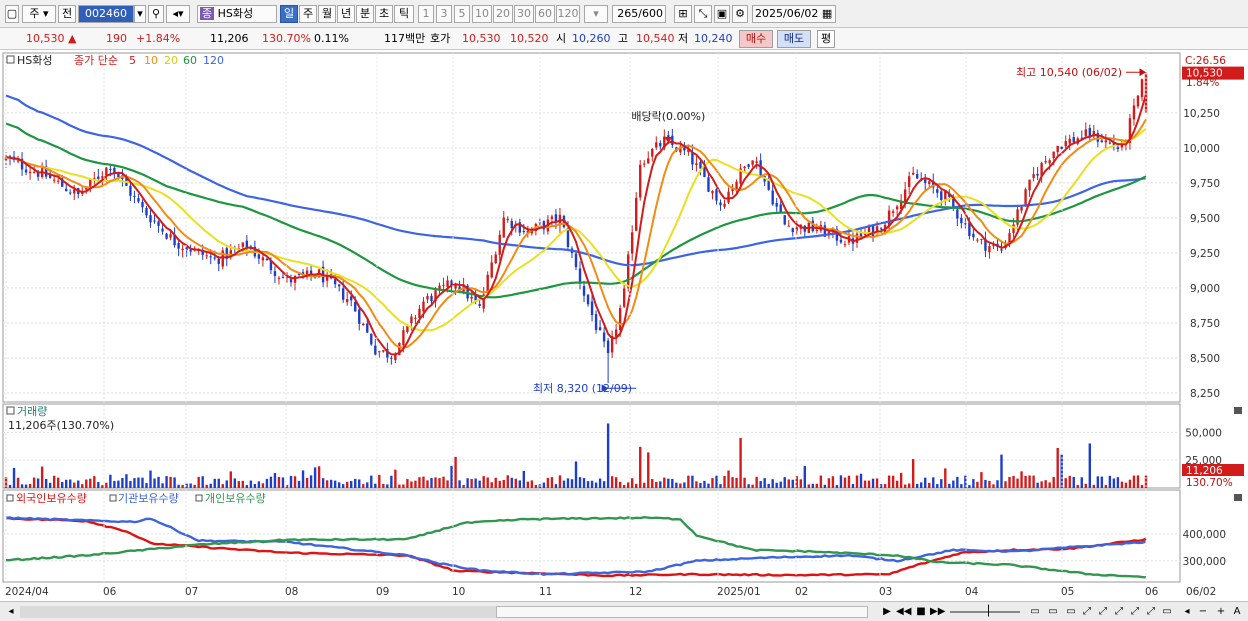  I want to click on holdings-close-icon, so click(1238, 497).